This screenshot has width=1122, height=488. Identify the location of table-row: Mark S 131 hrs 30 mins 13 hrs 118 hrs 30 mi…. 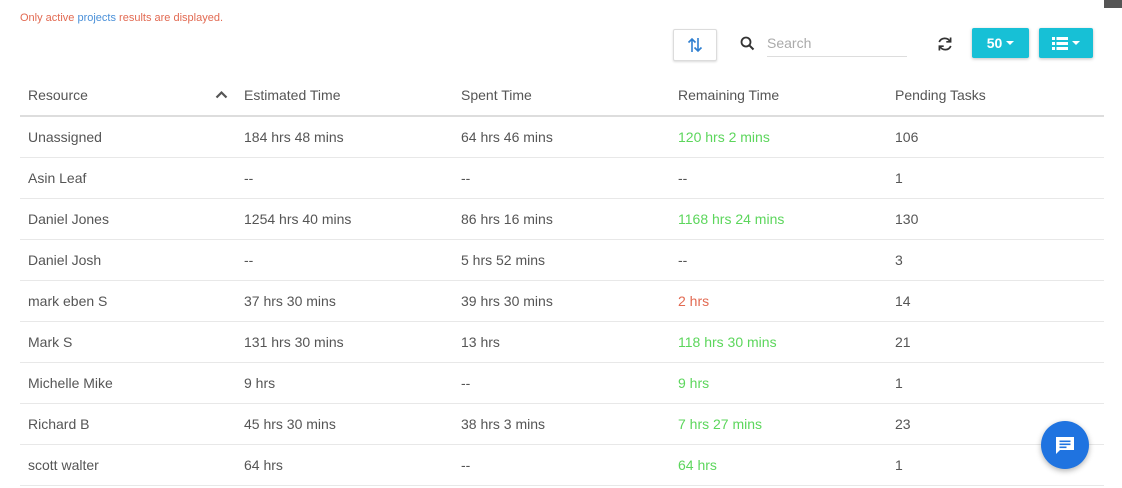
(562, 342).